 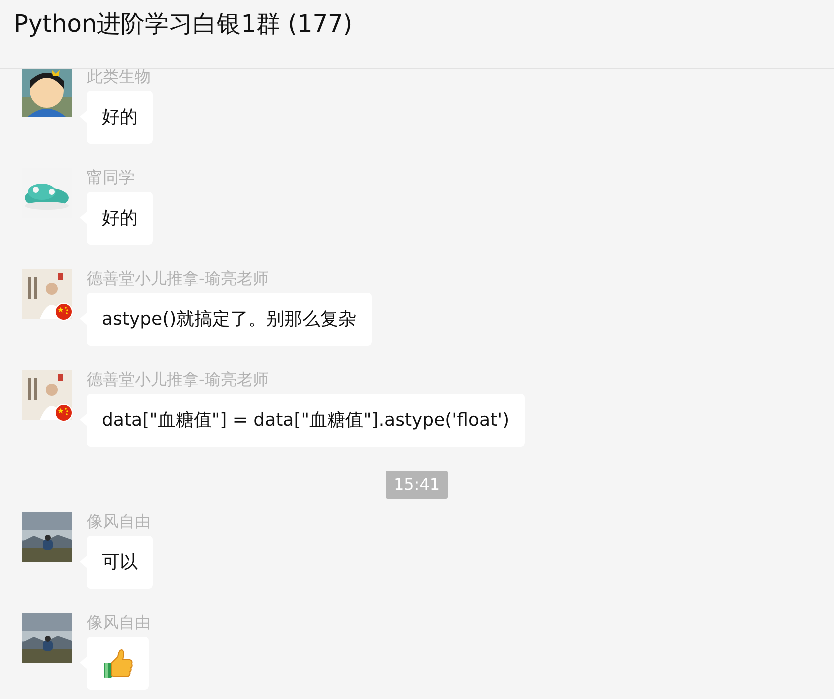 What do you see at coordinates (229, 319) in the screenshot?
I see `message-bubble: astype()就搞定了。别那么复杂` at bounding box center [229, 319].